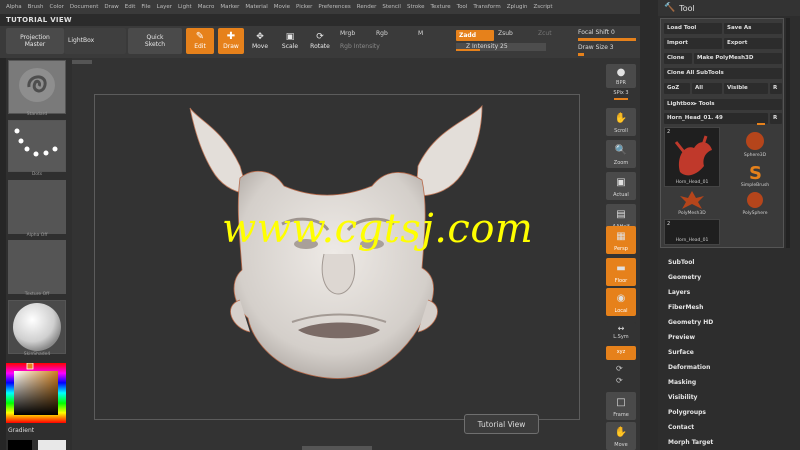 The image size is (800, 450). I want to click on zsub-button: Zsub, so click(505, 33).